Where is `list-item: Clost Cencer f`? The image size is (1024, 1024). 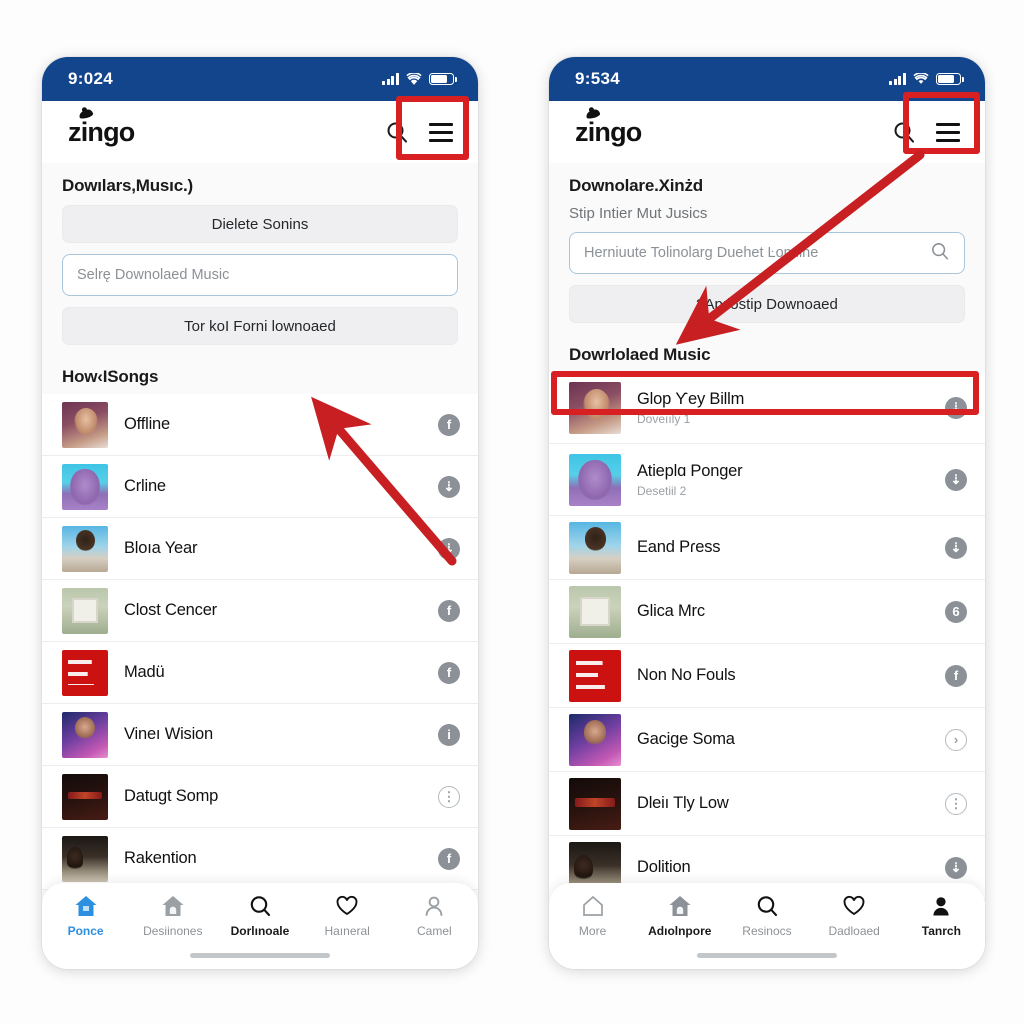
list-item: Clost Cencer f is located at coordinates (260, 611).